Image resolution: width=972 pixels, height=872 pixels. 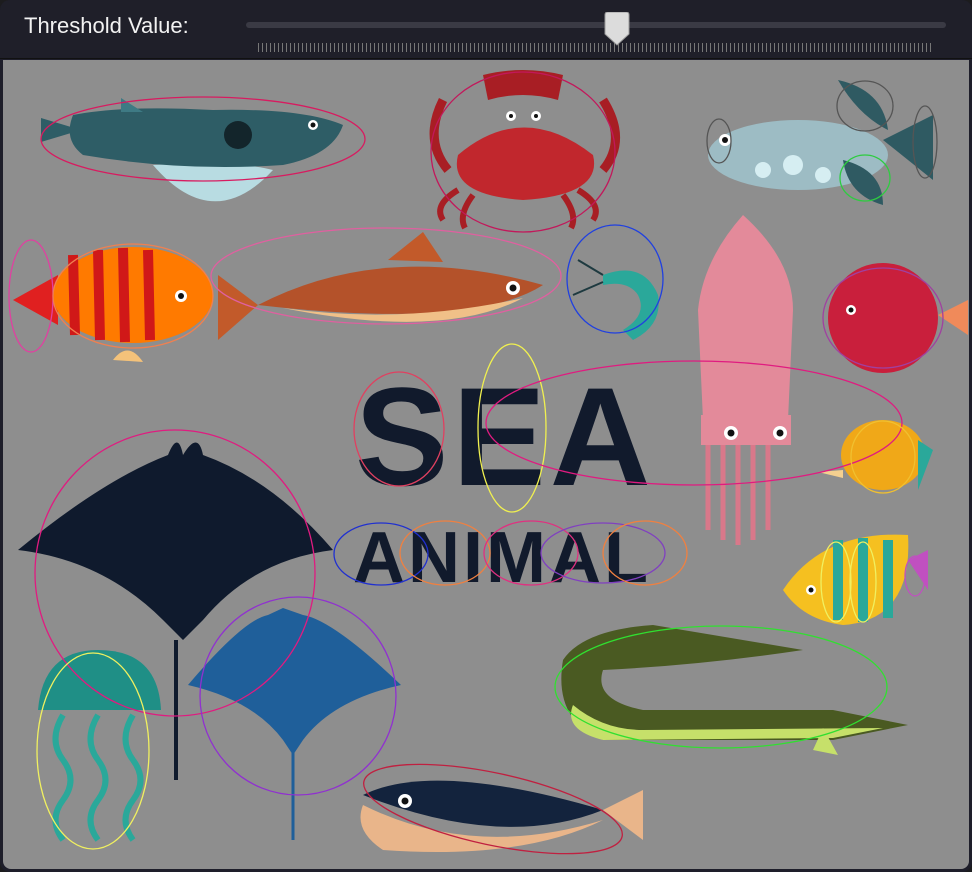 What do you see at coordinates (505, 436) in the screenshot?
I see `title-sea: SEA` at bounding box center [505, 436].